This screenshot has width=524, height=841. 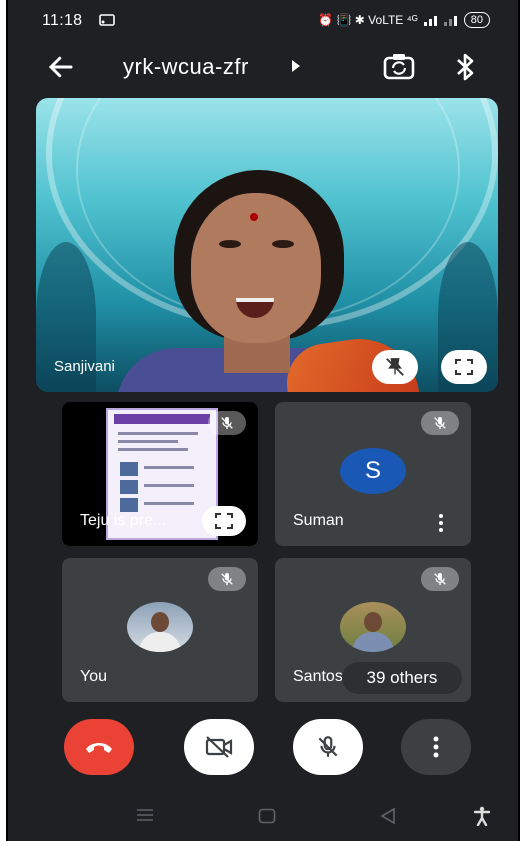 I want to click on meeting-top-bar: yrk-wcua-zfr, so click(x=263, y=67).